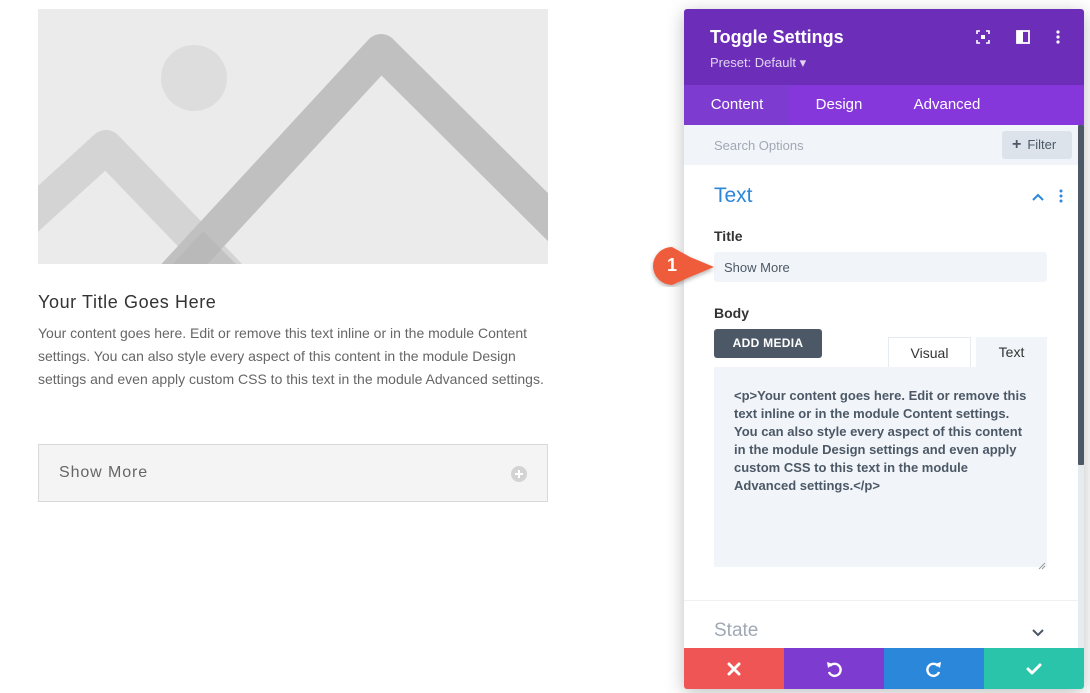 The image size is (1090, 693). Describe the element at coordinates (733, 196) in the screenshot. I see `section-text-title: Text` at that location.